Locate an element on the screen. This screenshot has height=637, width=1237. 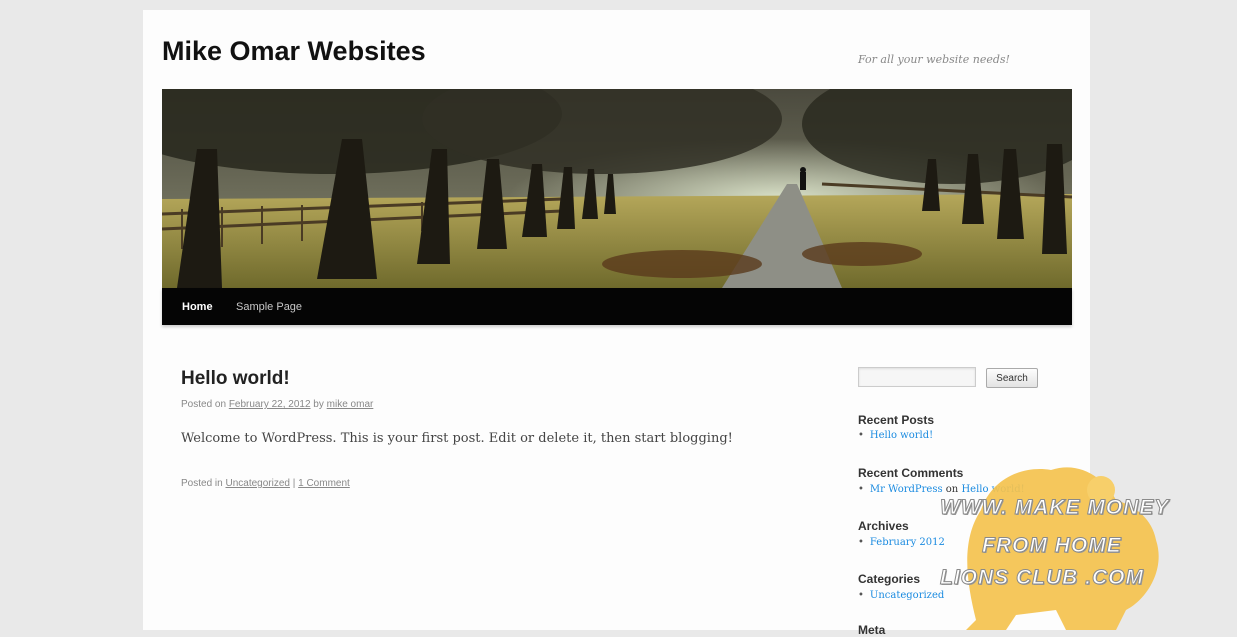
search-input is located at coordinates (917, 377).